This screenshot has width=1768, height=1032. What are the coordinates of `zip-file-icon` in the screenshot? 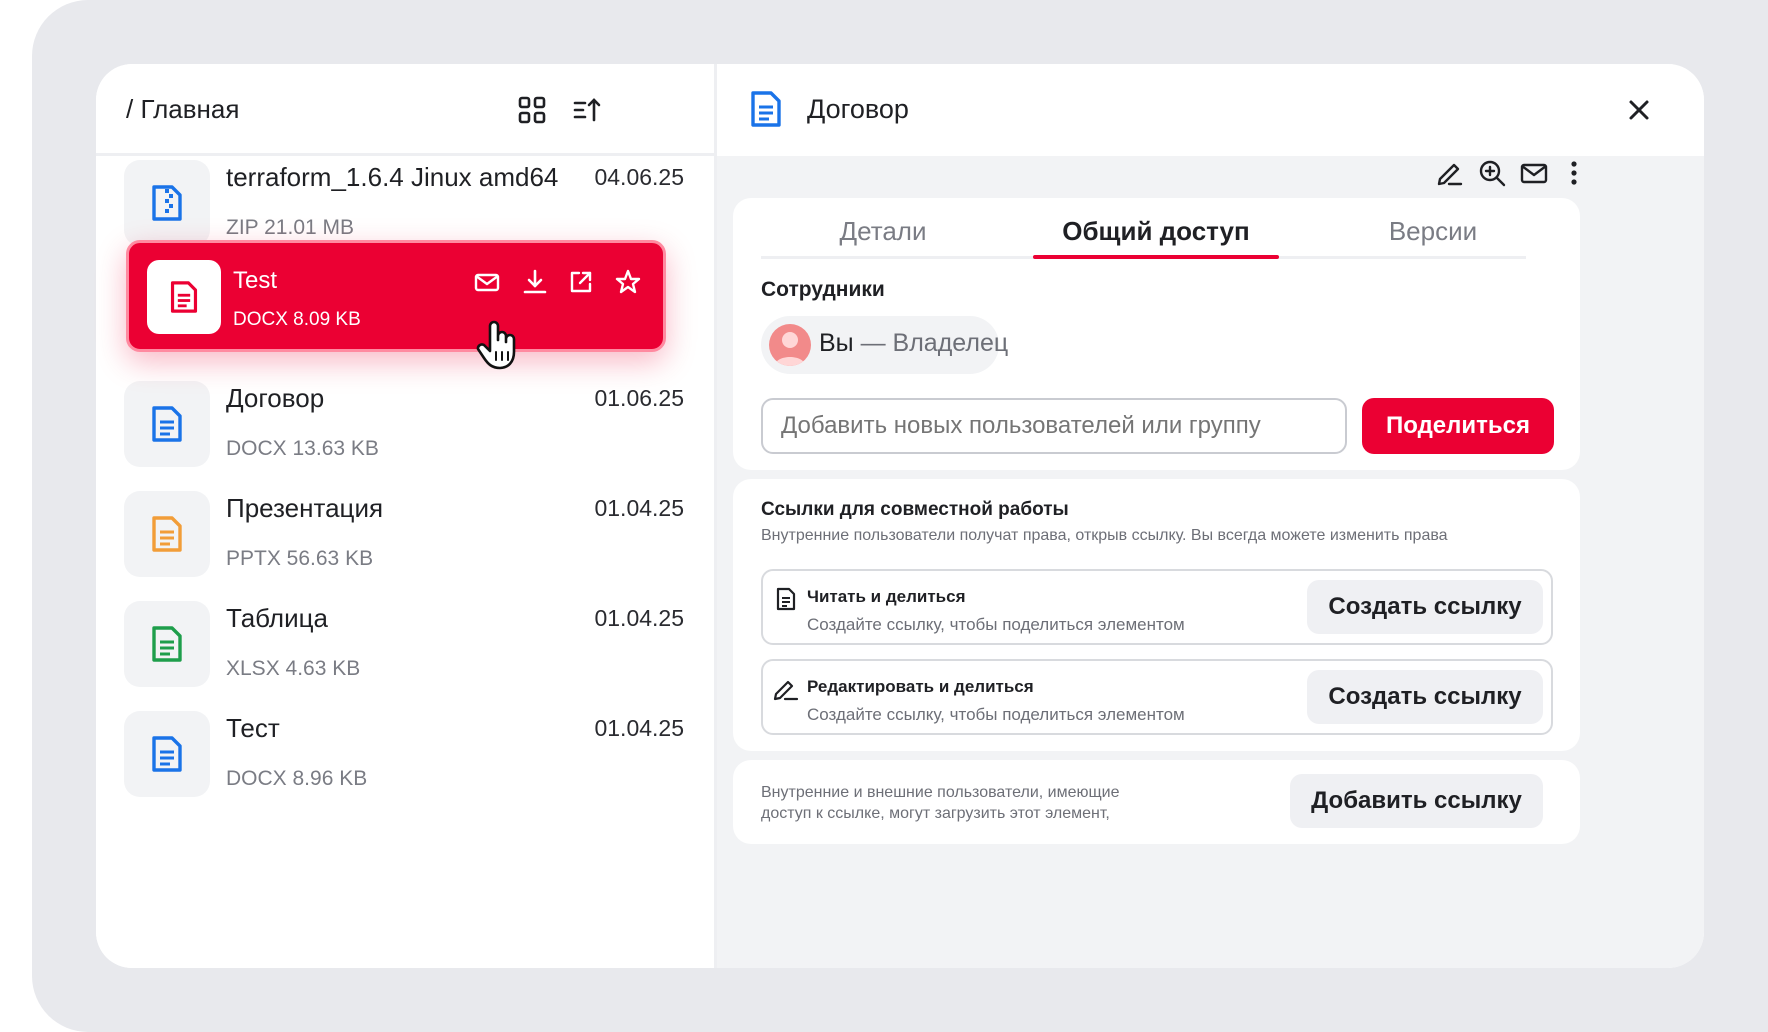 It's located at (167, 203).